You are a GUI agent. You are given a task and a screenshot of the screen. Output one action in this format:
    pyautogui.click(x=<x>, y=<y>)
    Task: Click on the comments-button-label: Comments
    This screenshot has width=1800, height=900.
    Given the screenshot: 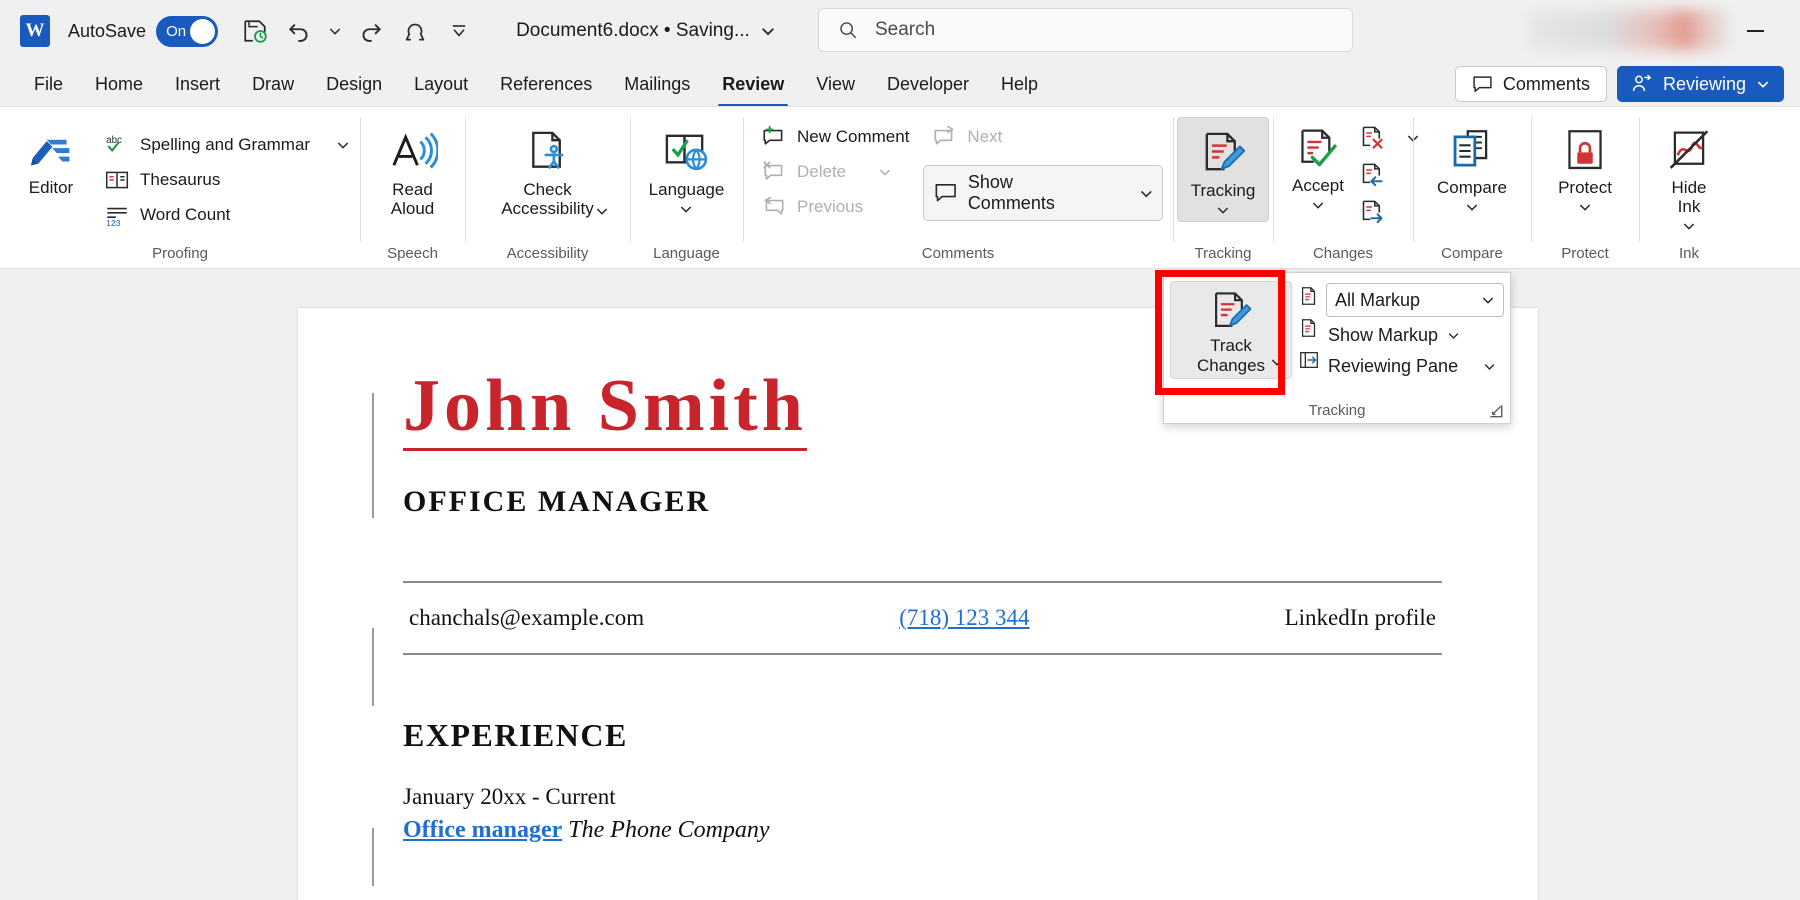 What is the action you would take?
    pyautogui.click(x=1546, y=83)
    